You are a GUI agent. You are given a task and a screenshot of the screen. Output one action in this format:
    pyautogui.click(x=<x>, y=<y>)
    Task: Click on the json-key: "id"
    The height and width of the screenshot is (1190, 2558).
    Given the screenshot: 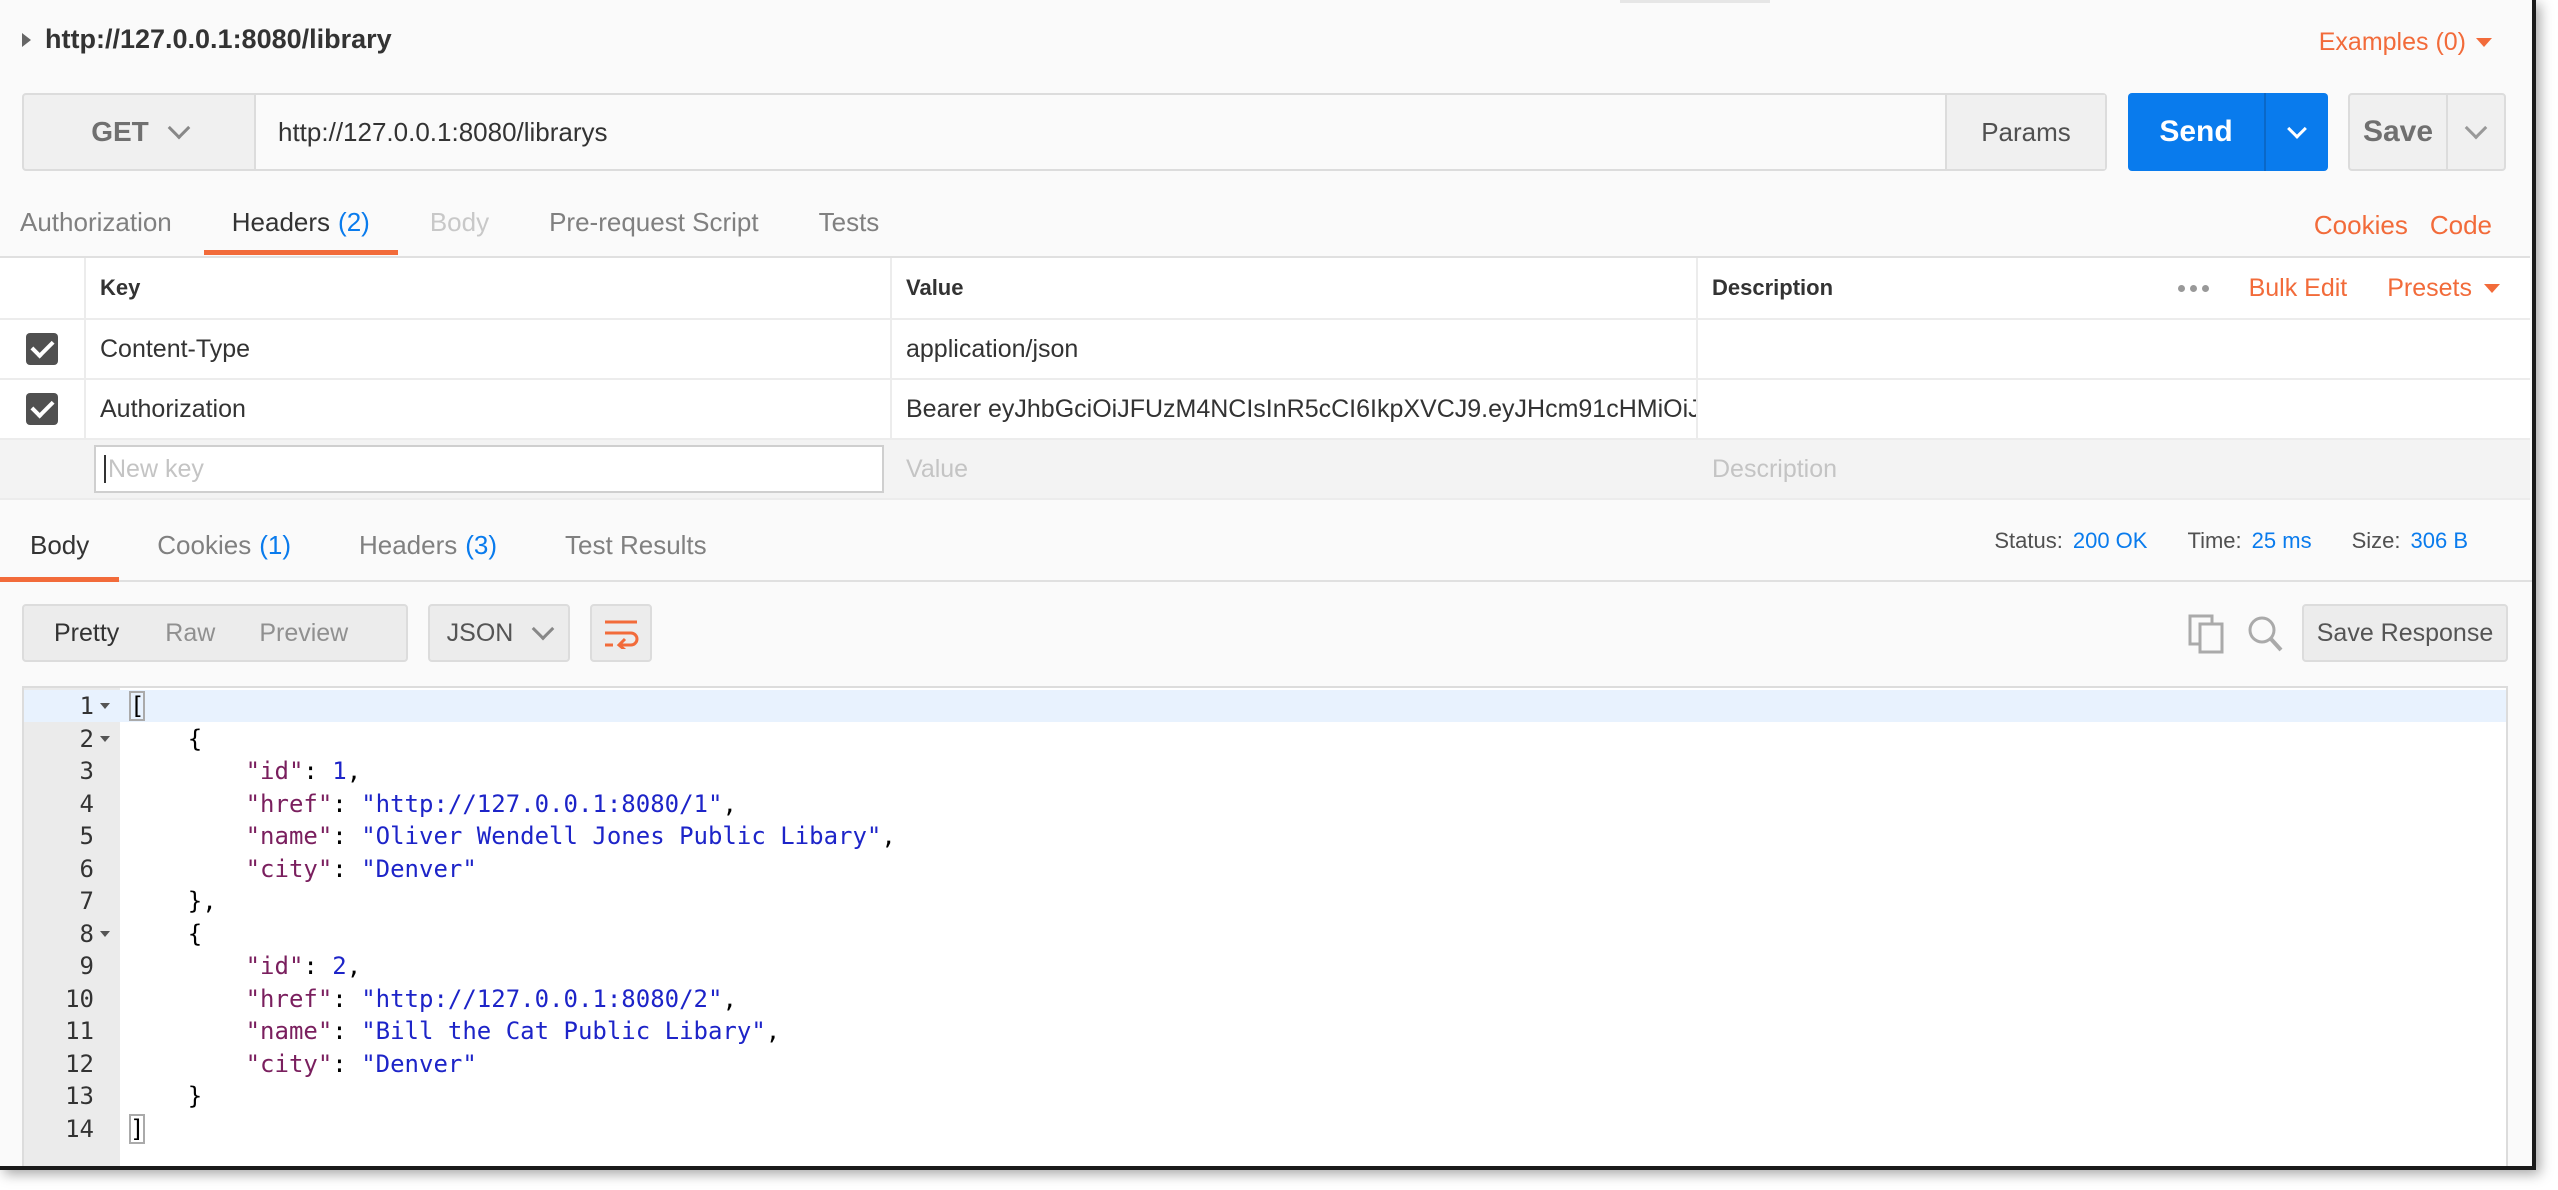 What is the action you would take?
    pyautogui.click(x=274, y=771)
    